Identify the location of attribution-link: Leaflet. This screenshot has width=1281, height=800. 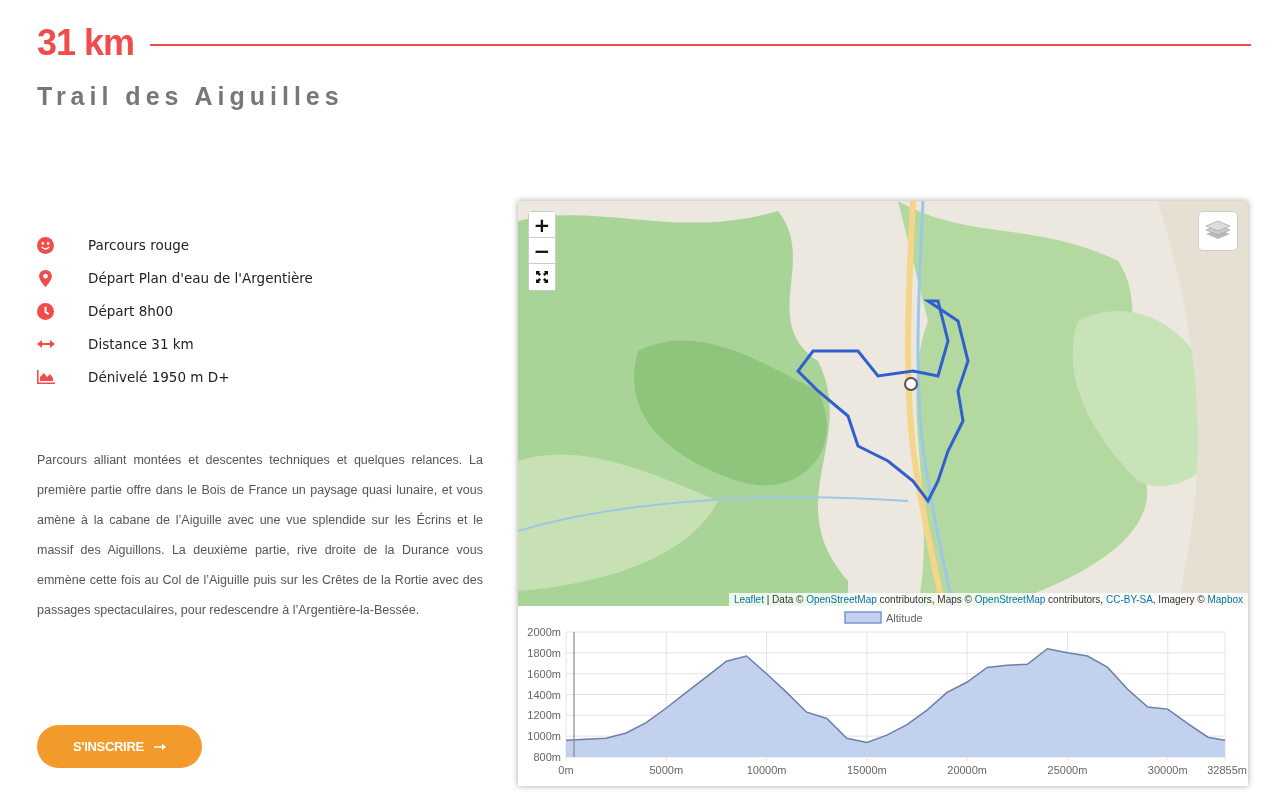
(748, 599).